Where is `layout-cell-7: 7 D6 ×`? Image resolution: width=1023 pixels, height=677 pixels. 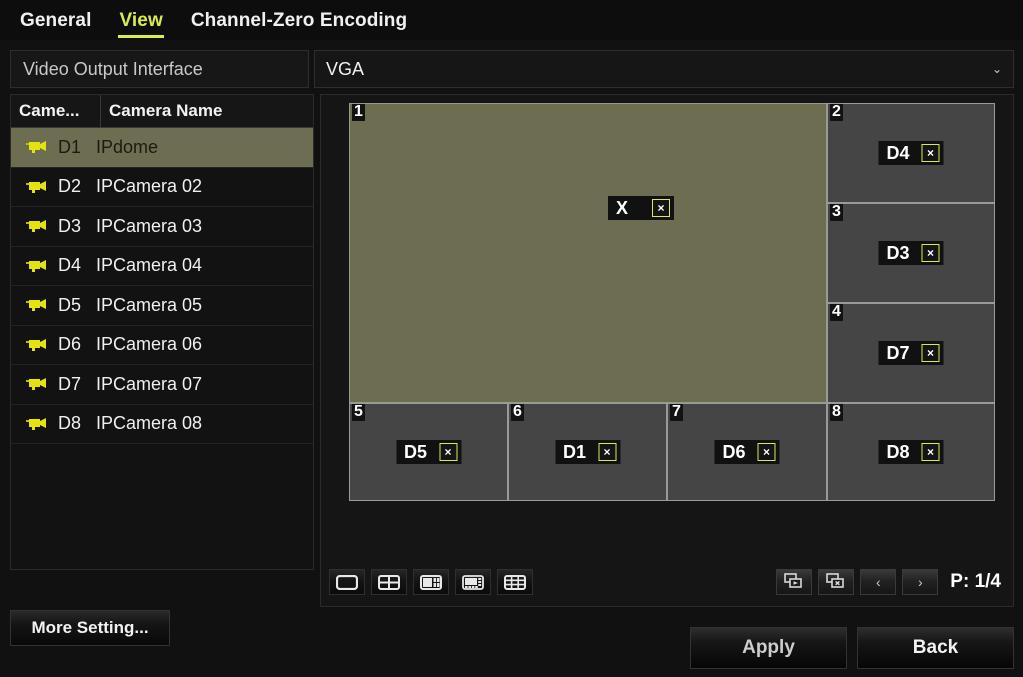
layout-cell-7: 7 D6 × is located at coordinates (747, 452).